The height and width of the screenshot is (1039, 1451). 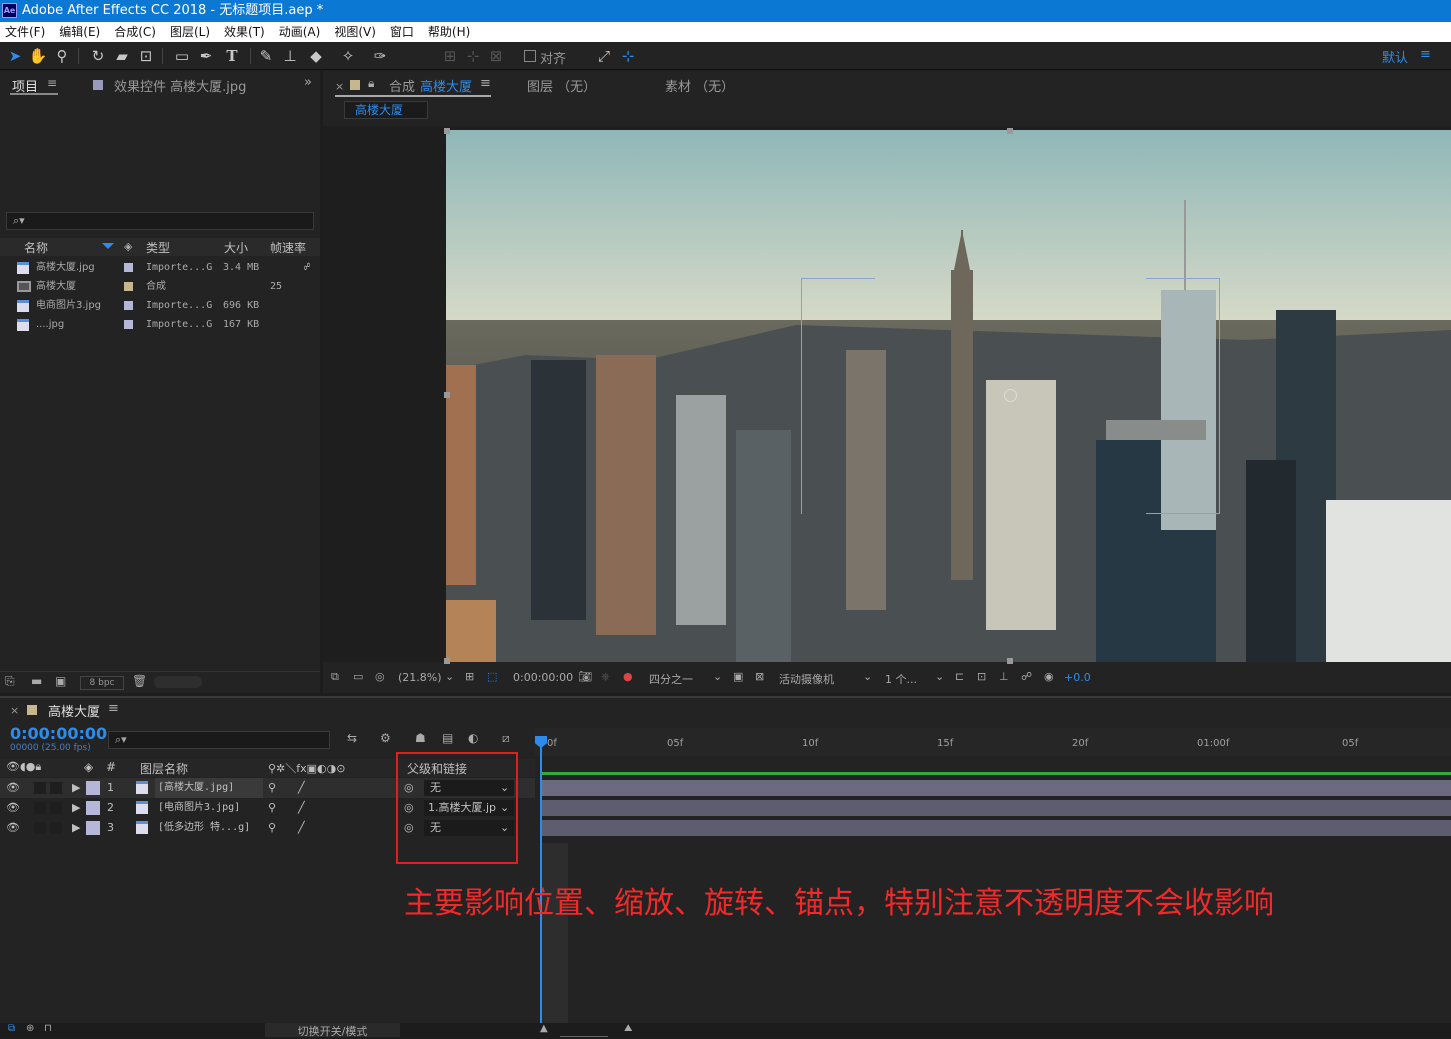 What do you see at coordinates (48, 1028) in the screenshot?
I see `in-out-icon: ⊓` at bounding box center [48, 1028].